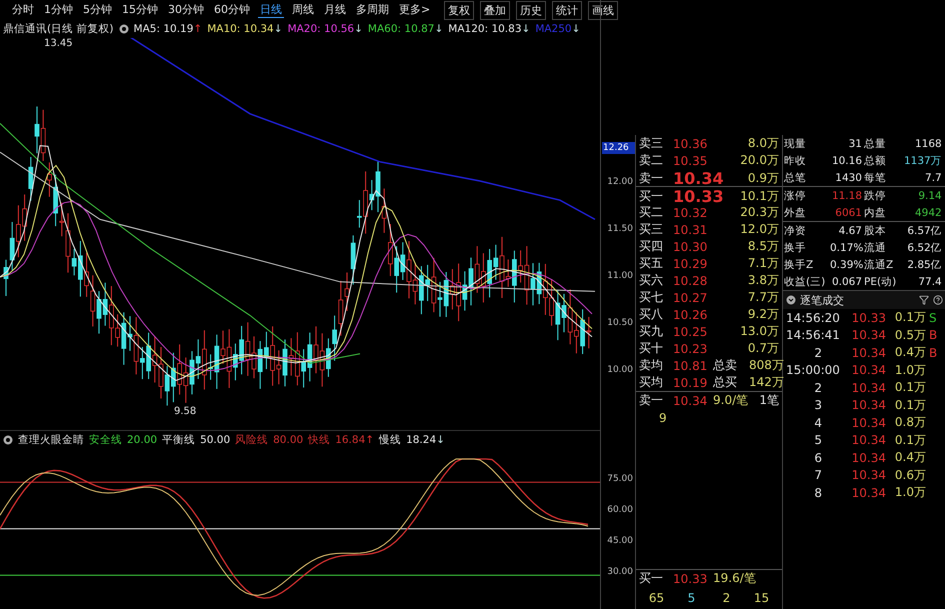 This screenshot has width=945, height=609. I want to click on trade-time: 2, so click(818, 353).